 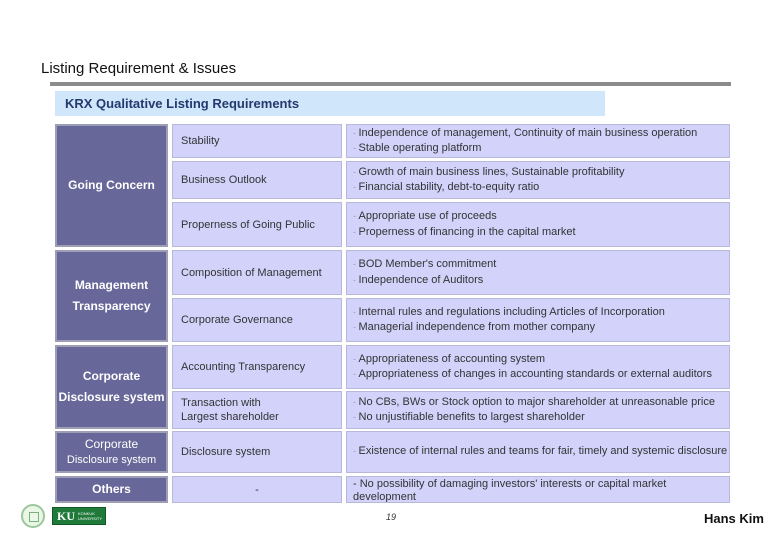 What do you see at coordinates (257, 452) in the screenshot?
I see `item-disclosure-system: Disclosure system` at bounding box center [257, 452].